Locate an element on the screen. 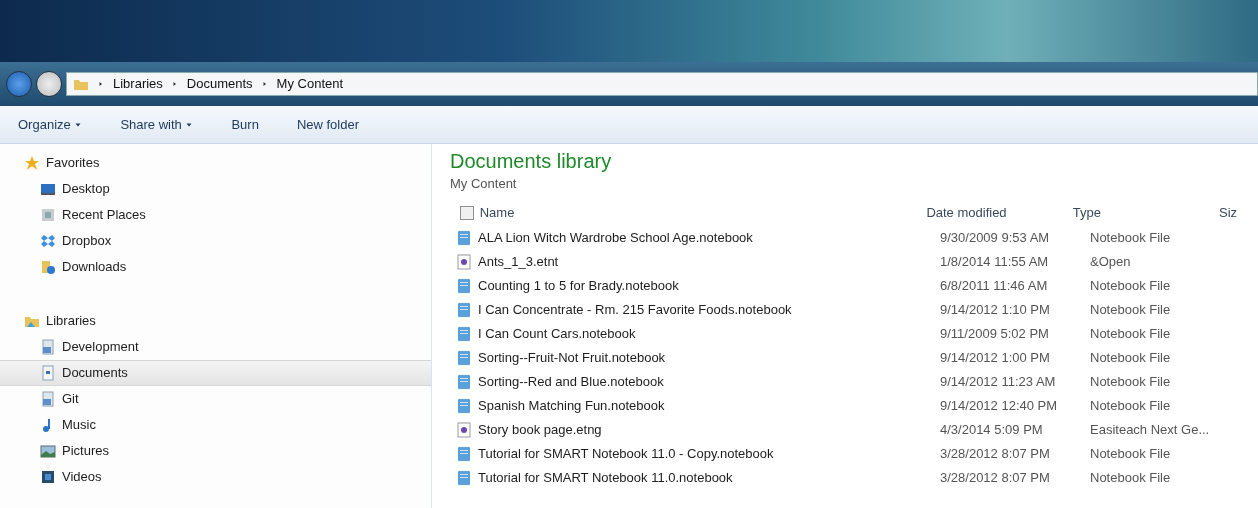 The image size is (1258, 508). back-button is located at coordinates (19, 84).